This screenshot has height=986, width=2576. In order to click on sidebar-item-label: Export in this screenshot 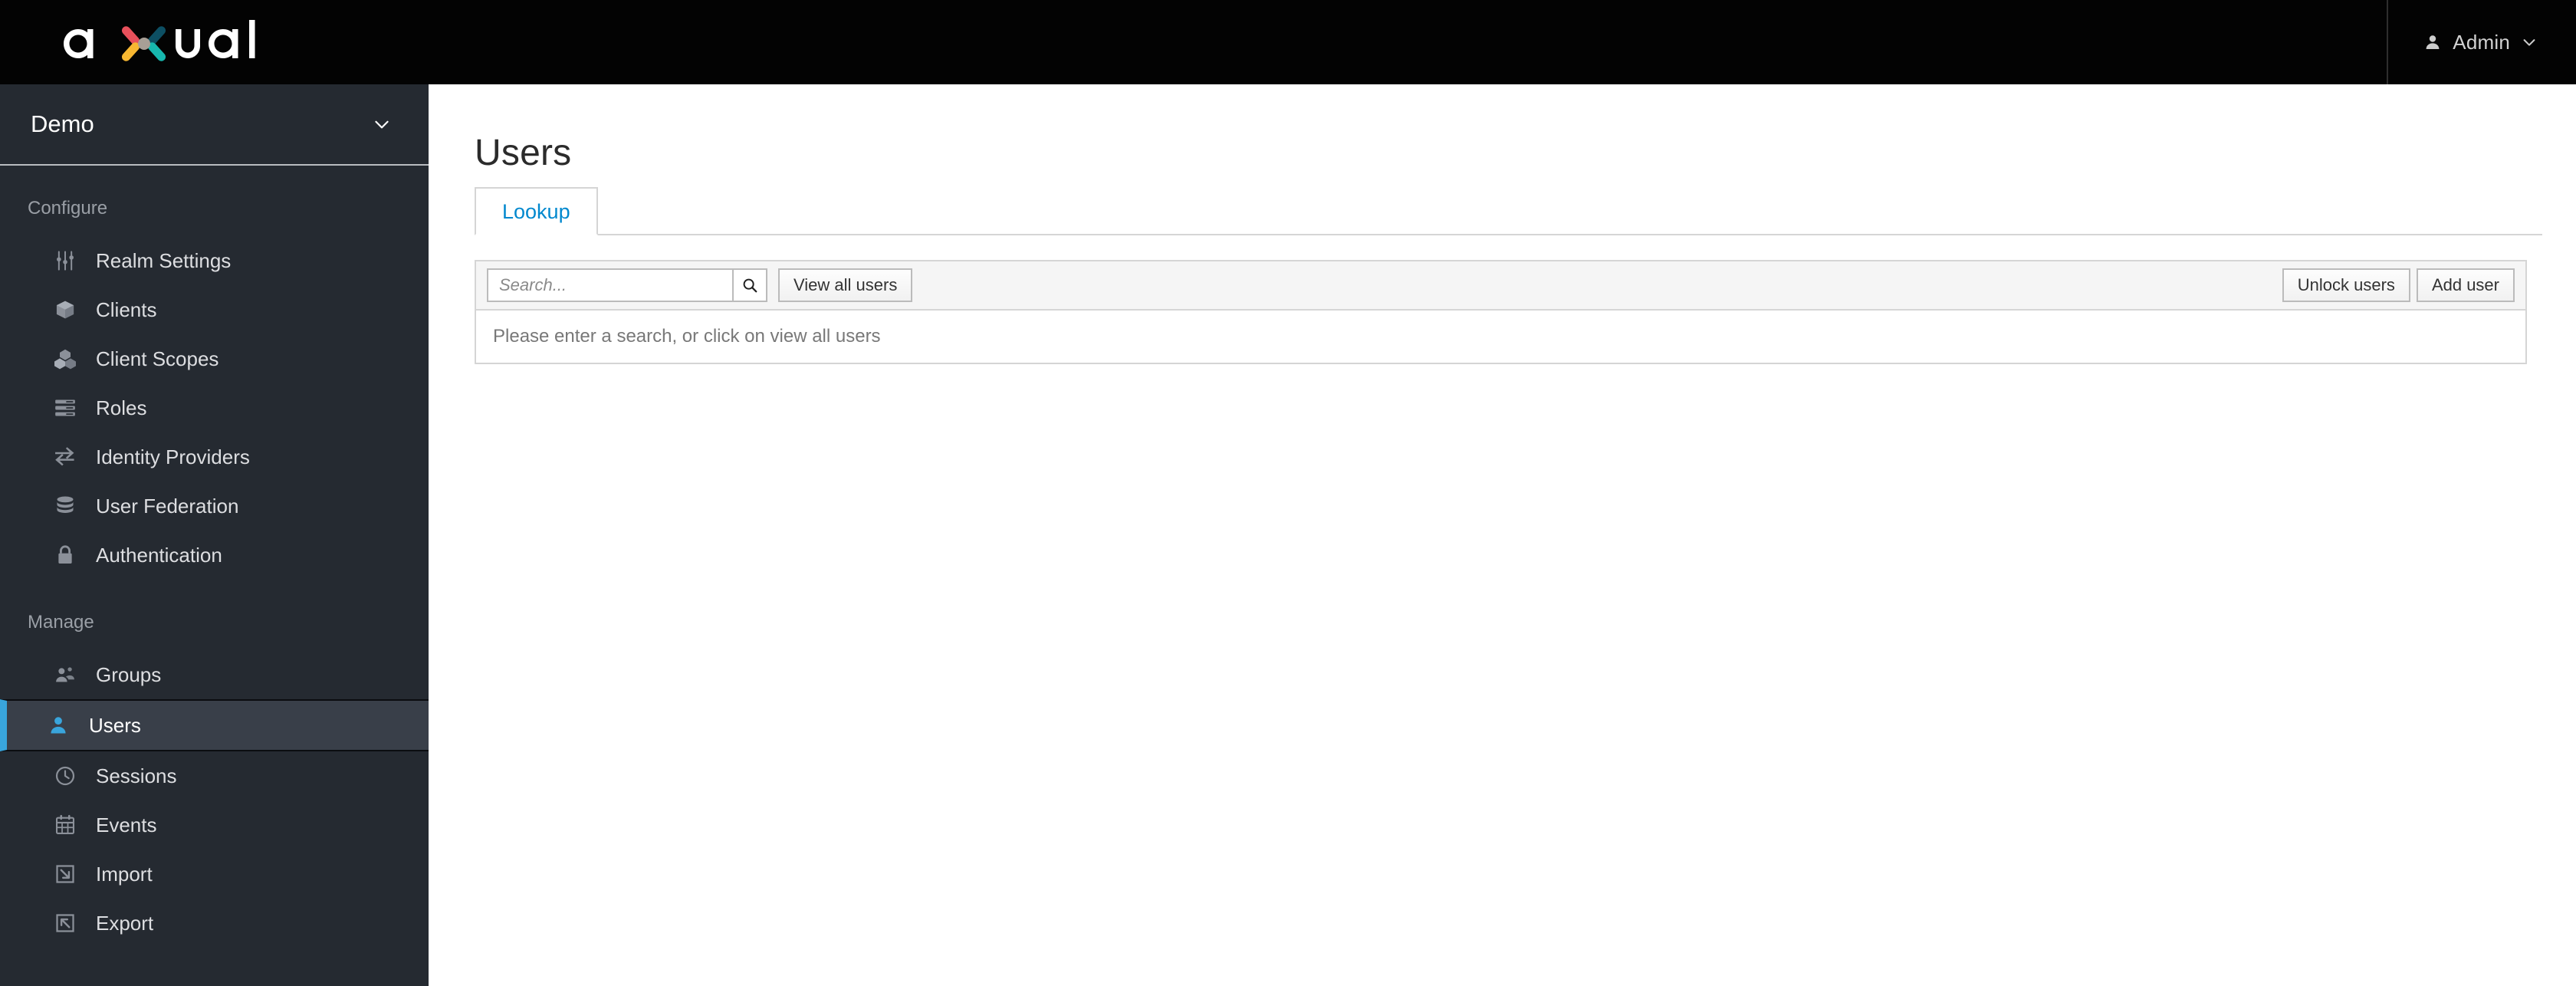, I will do `click(125, 923)`.